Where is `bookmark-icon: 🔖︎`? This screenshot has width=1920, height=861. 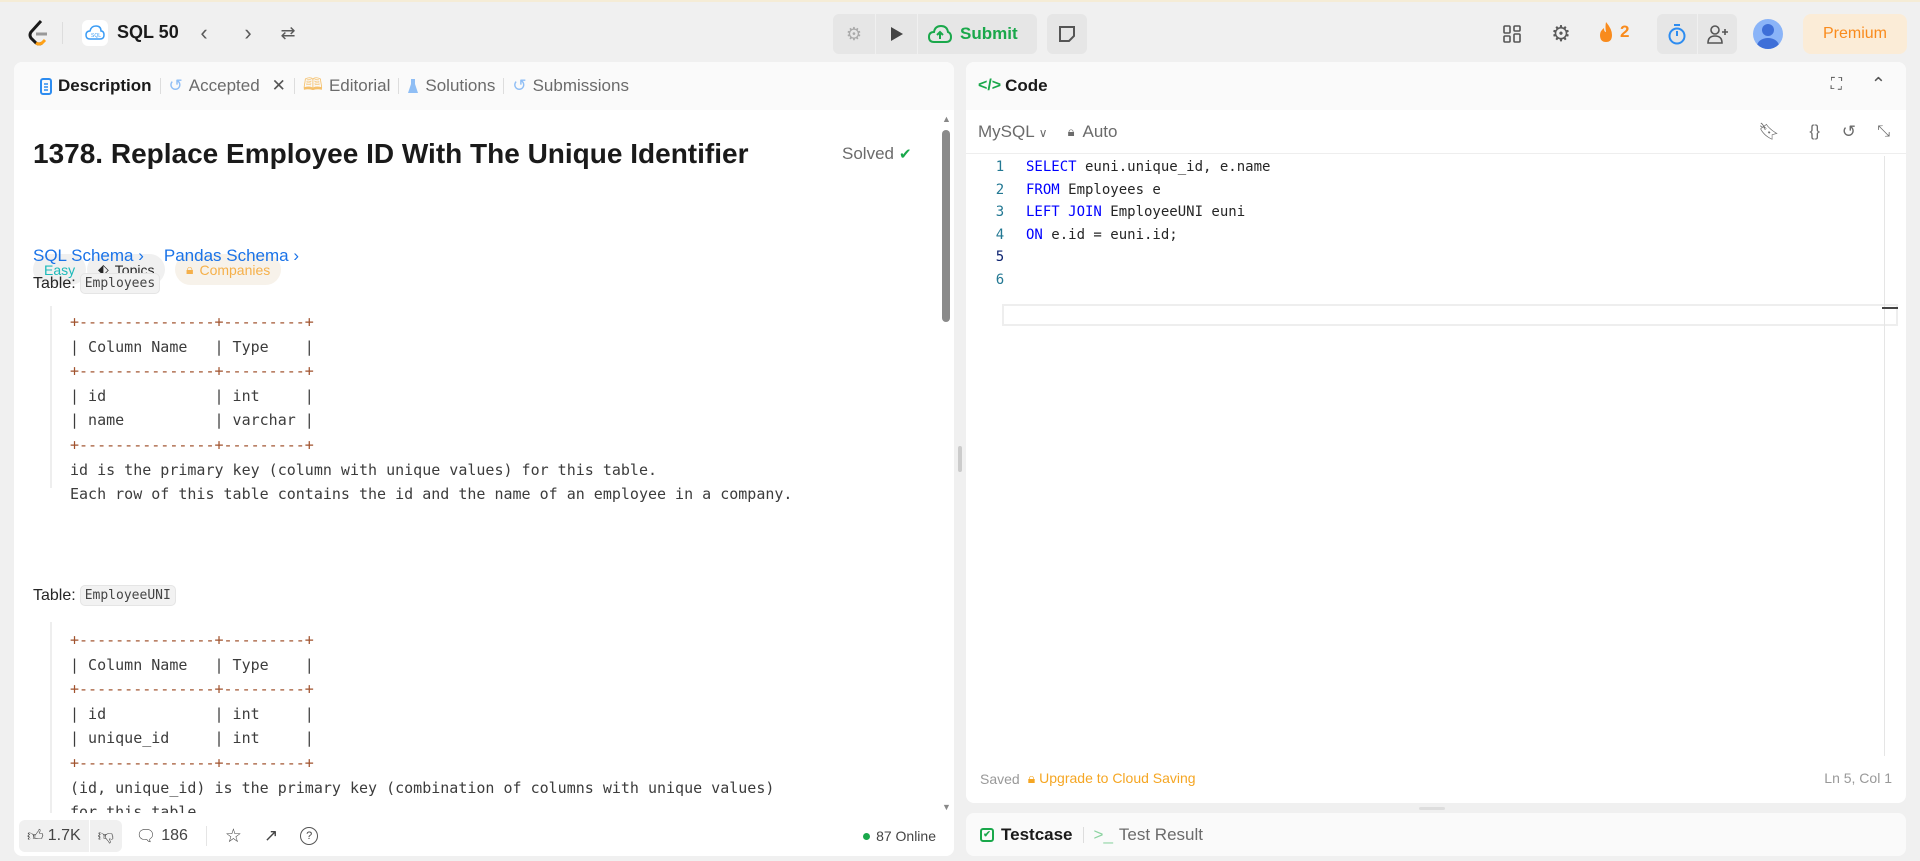
bookmark-icon: 🔖︎ is located at coordinates (1769, 132).